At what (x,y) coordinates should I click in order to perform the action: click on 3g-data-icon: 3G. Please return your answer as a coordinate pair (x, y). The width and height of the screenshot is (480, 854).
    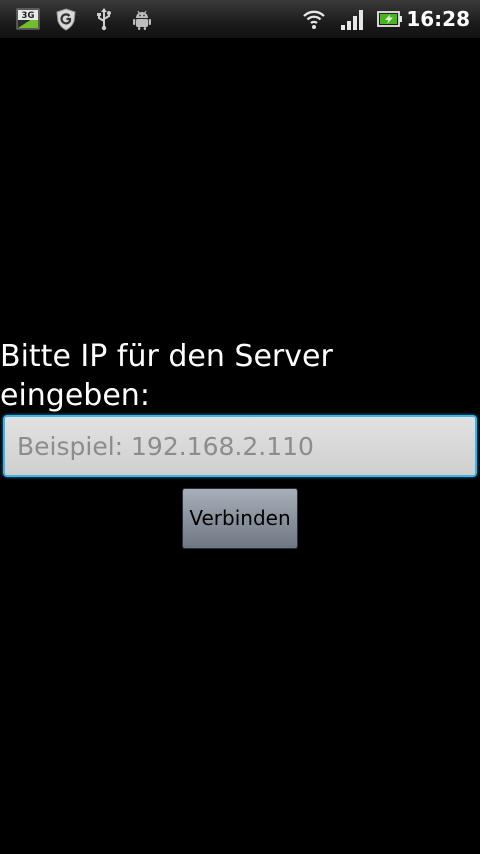
    Looking at the image, I should click on (28, 19).